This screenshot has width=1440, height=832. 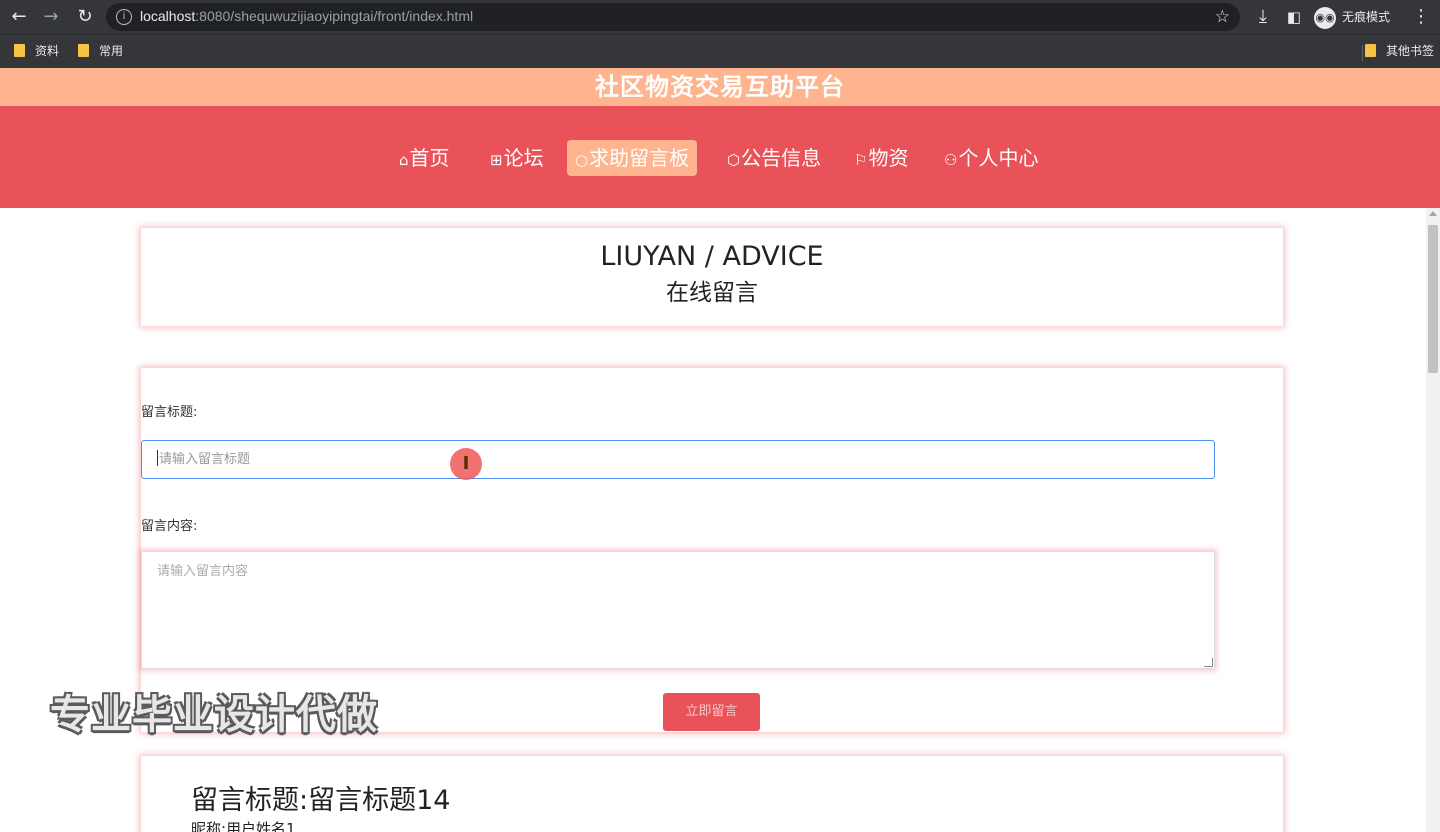 What do you see at coordinates (712, 256) in the screenshot?
I see `page-title-en: LIUYAN / ADVICE` at bounding box center [712, 256].